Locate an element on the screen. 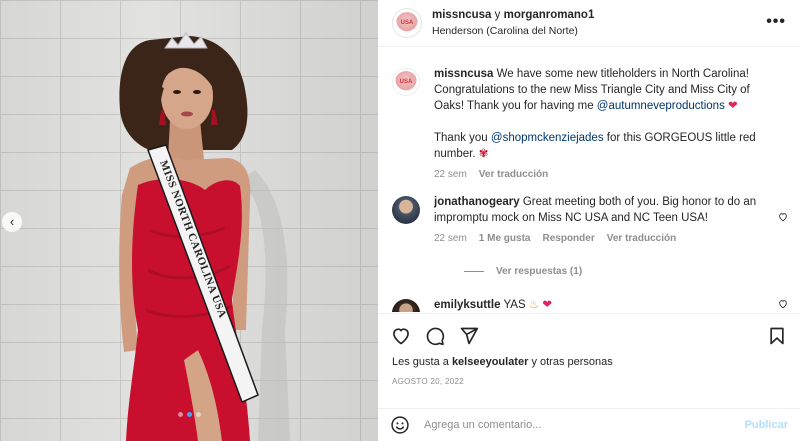  carousel-dots is located at coordinates (189, 414).